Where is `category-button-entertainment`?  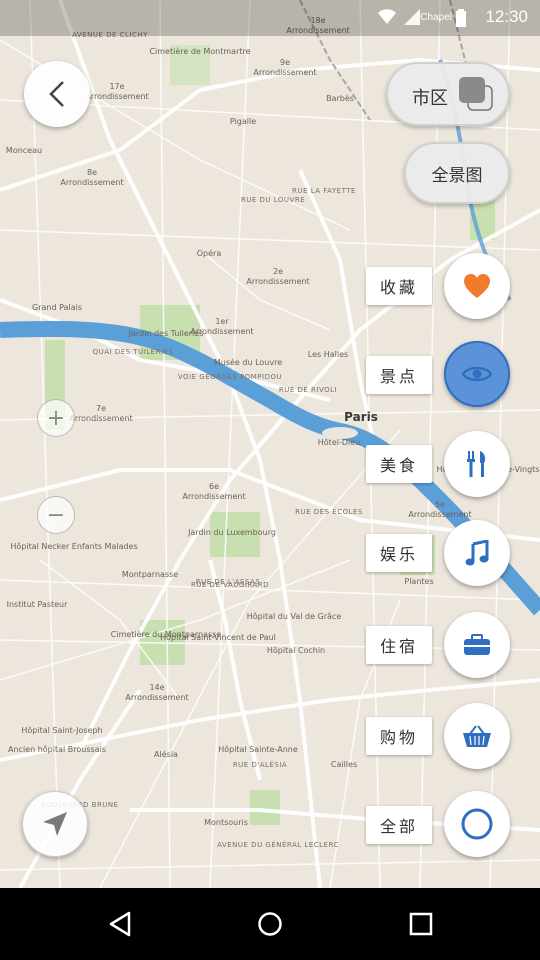 category-button-entertainment is located at coordinates (477, 553).